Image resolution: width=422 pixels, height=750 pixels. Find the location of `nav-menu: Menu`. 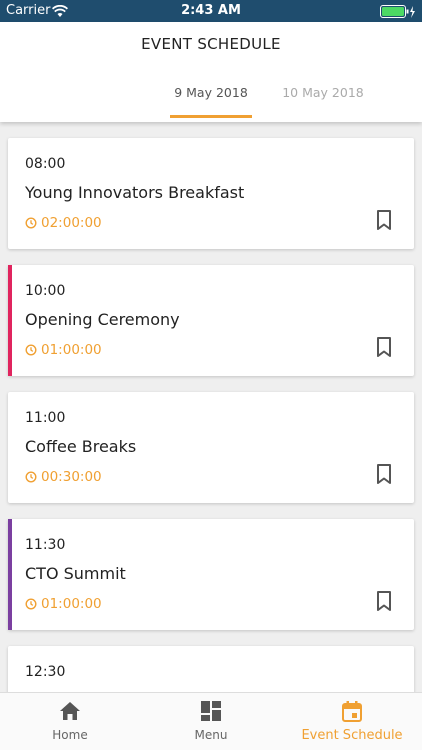

nav-menu: Menu is located at coordinates (211, 721).